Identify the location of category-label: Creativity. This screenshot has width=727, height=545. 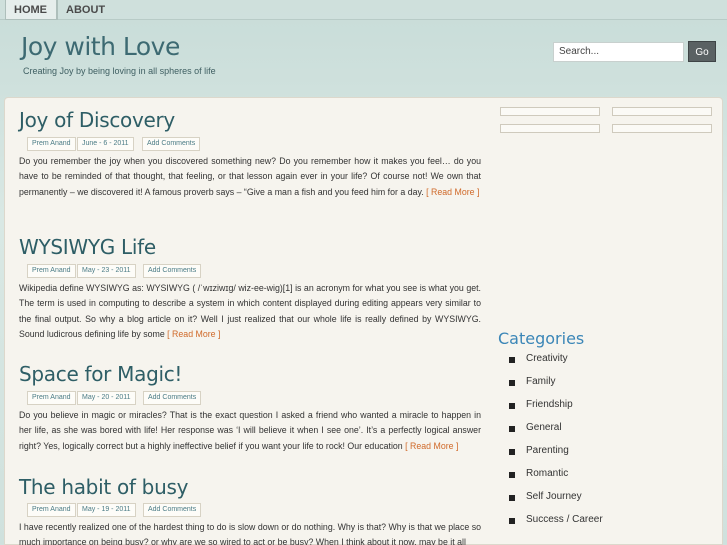
(547, 358).